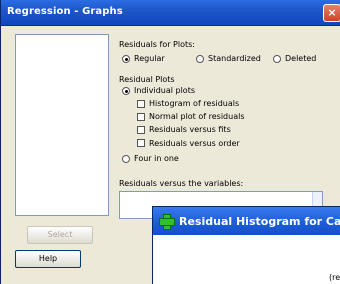 The height and width of the screenshot is (284, 340). Describe the element at coordinates (277, 59) in the screenshot. I see `radio-deleted` at that location.